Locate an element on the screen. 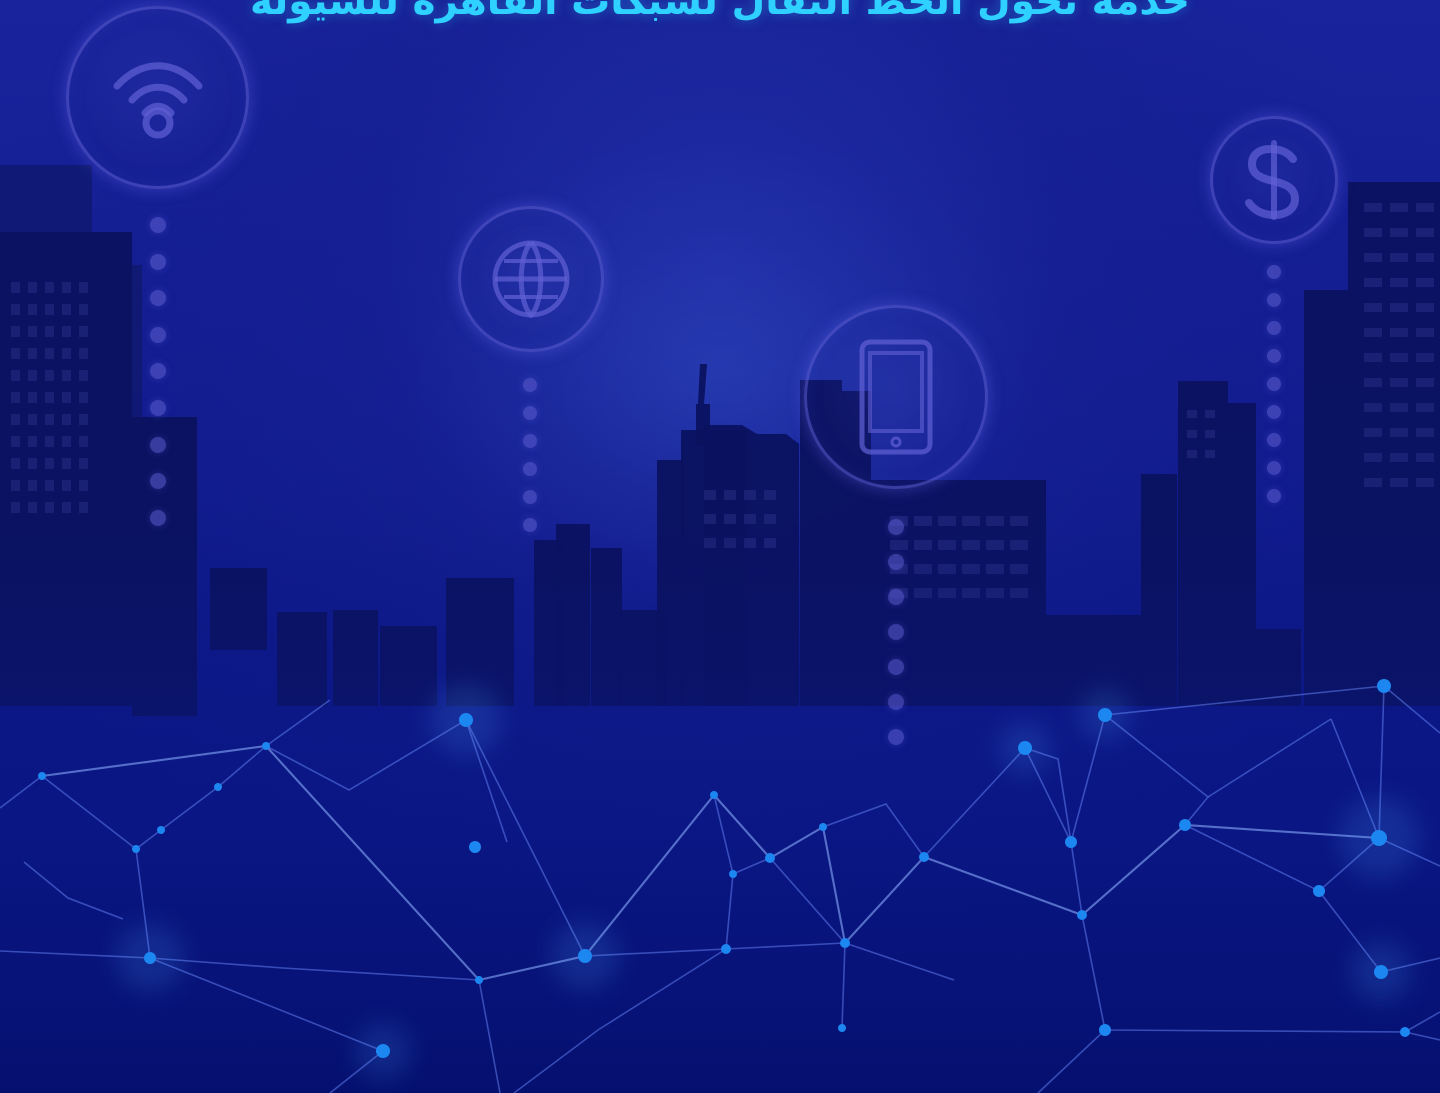 This screenshot has width=1440, height=1093. dollar-badge is located at coordinates (1274, 180).